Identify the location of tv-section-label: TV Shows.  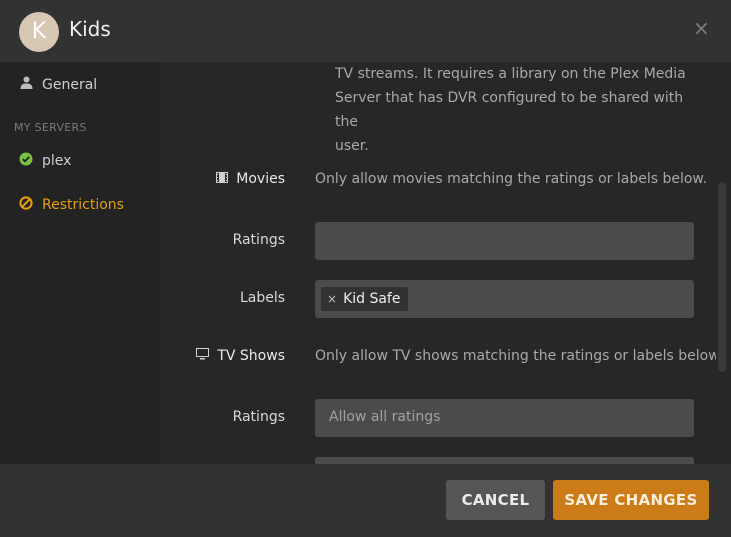
(222, 356).